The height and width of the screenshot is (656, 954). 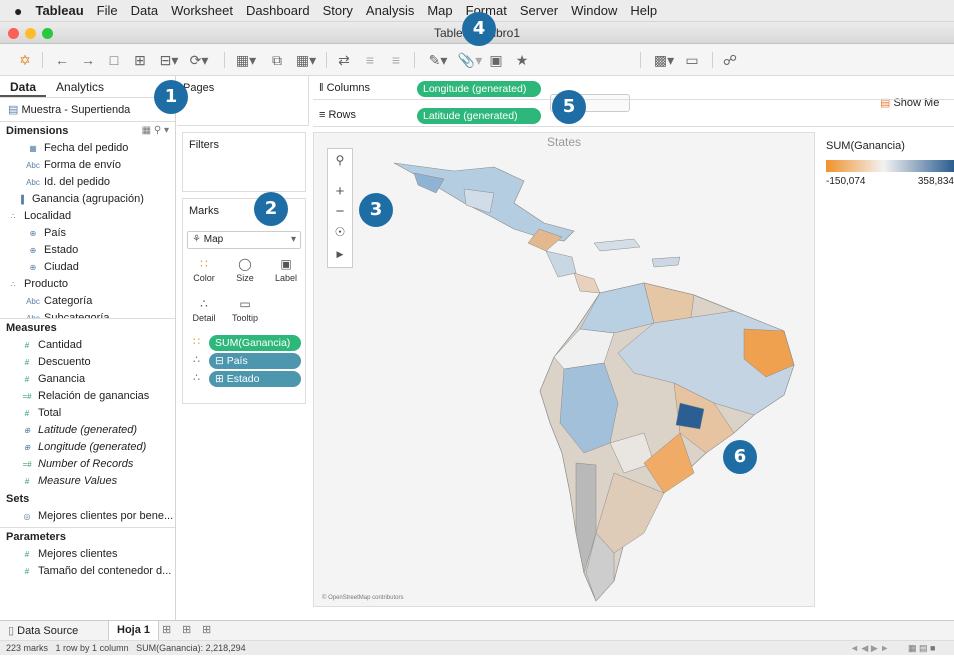 What do you see at coordinates (561, 264) in the screenshot?
I see `region-honduras` at bounding box center [561, 264].